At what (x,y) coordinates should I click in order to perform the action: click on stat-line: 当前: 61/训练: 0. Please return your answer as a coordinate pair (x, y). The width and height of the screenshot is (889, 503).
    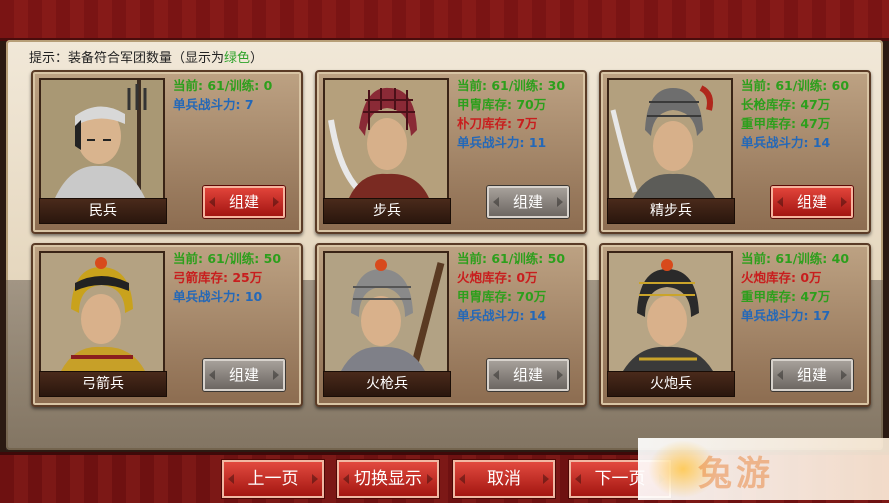
    Looking at the image, I should click on (223, 85).